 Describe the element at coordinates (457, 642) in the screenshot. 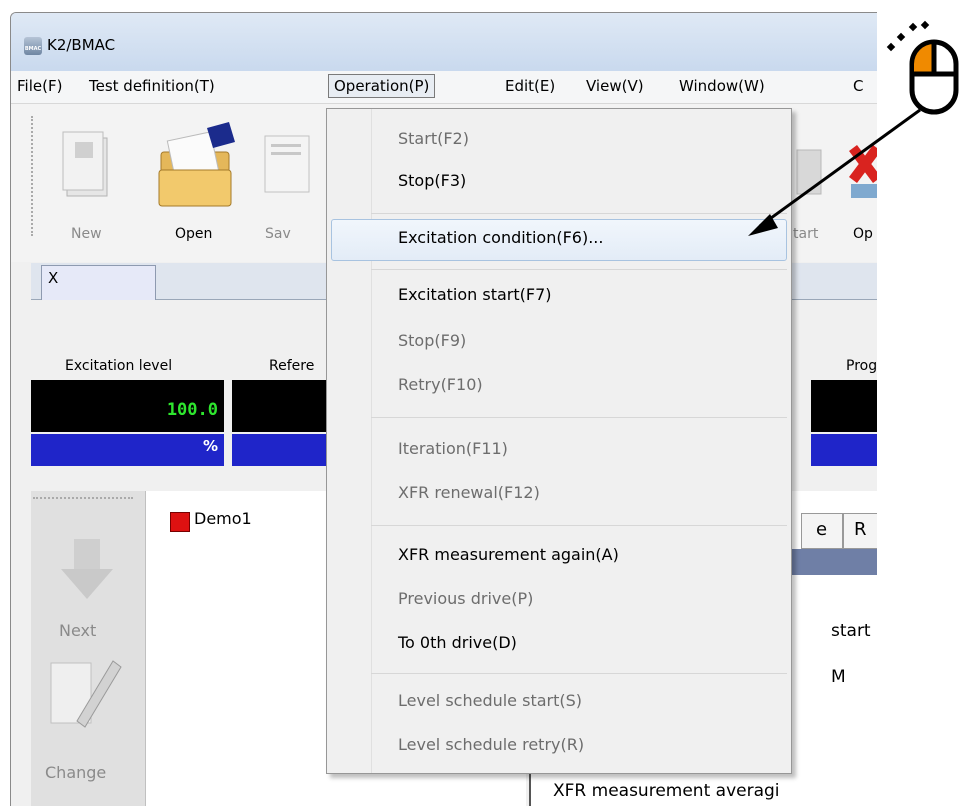

I see `menu-item-to-0th-drive-label: To 0th drive(D)` at that location.